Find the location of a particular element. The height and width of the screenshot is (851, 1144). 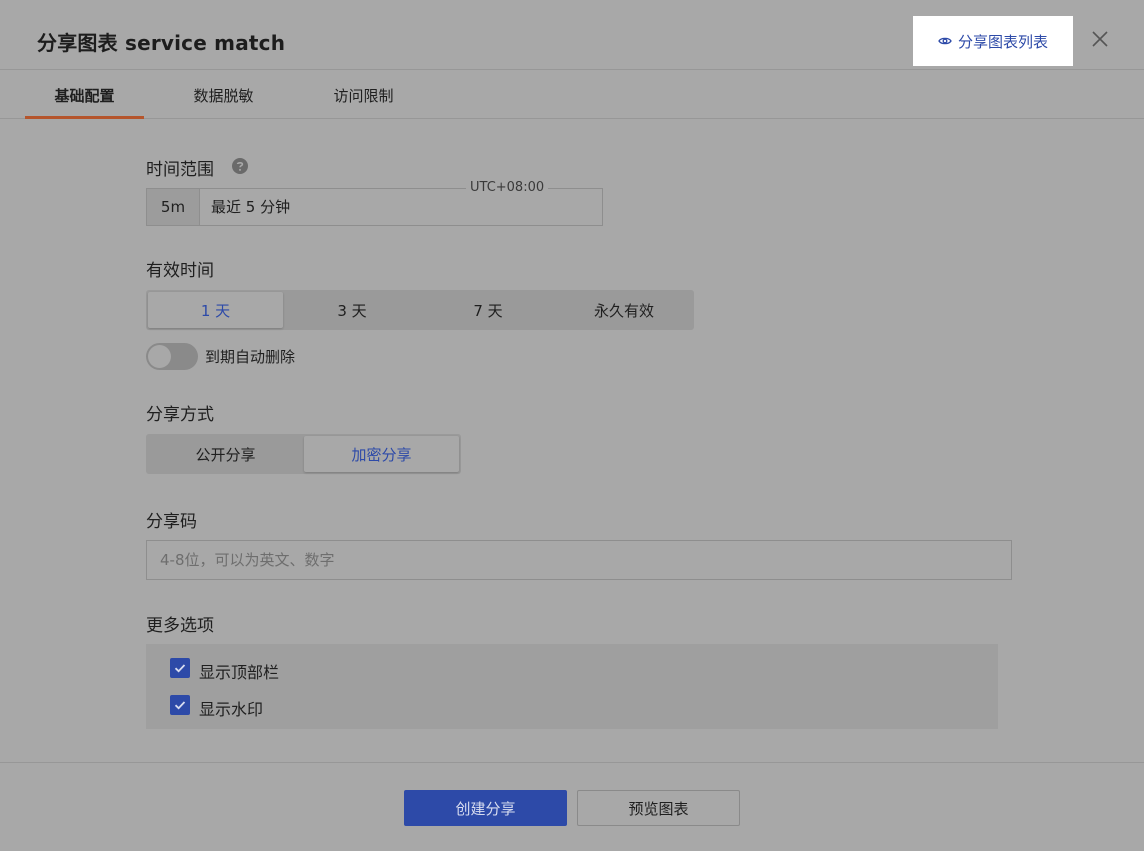

close-button is located at coordinates (1100, 39).